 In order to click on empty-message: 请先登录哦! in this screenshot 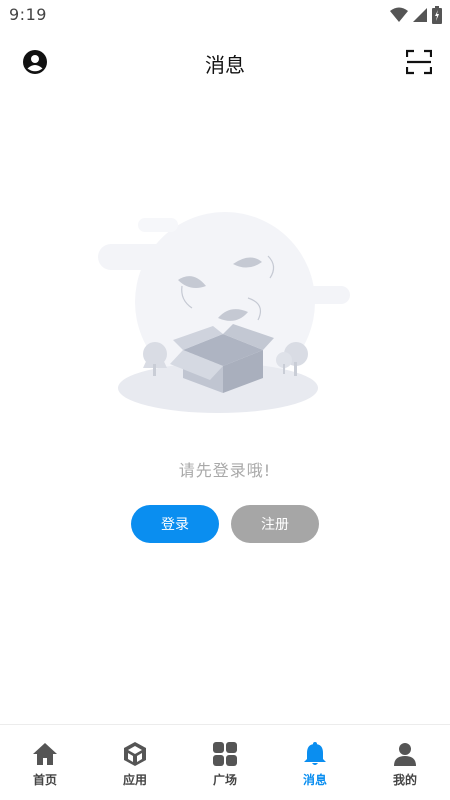, I will do `click(225, 470)`.